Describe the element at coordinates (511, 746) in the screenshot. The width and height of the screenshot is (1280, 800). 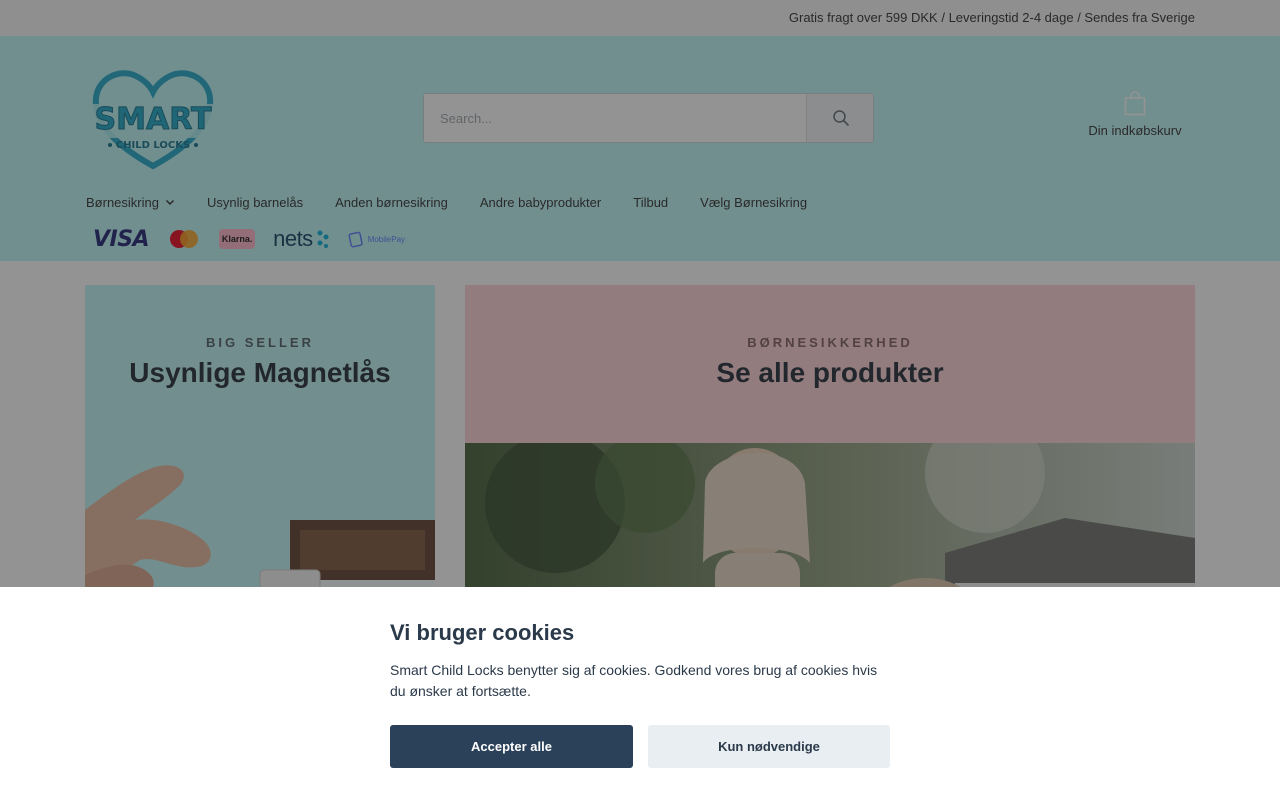
I see `accept-all-cookies-button: Accepter alle` at that location.